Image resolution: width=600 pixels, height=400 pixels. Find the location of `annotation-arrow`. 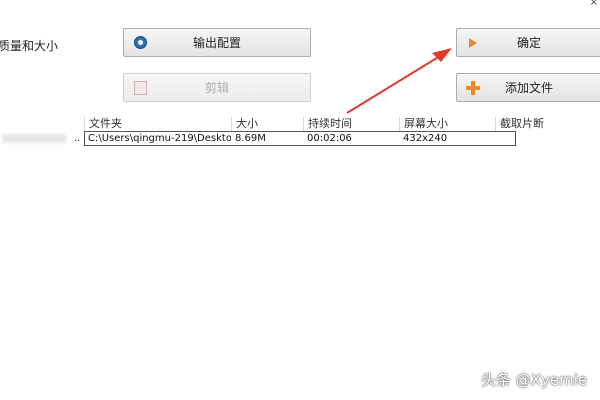

annotation-arrow is located at coordinates (399, 81).